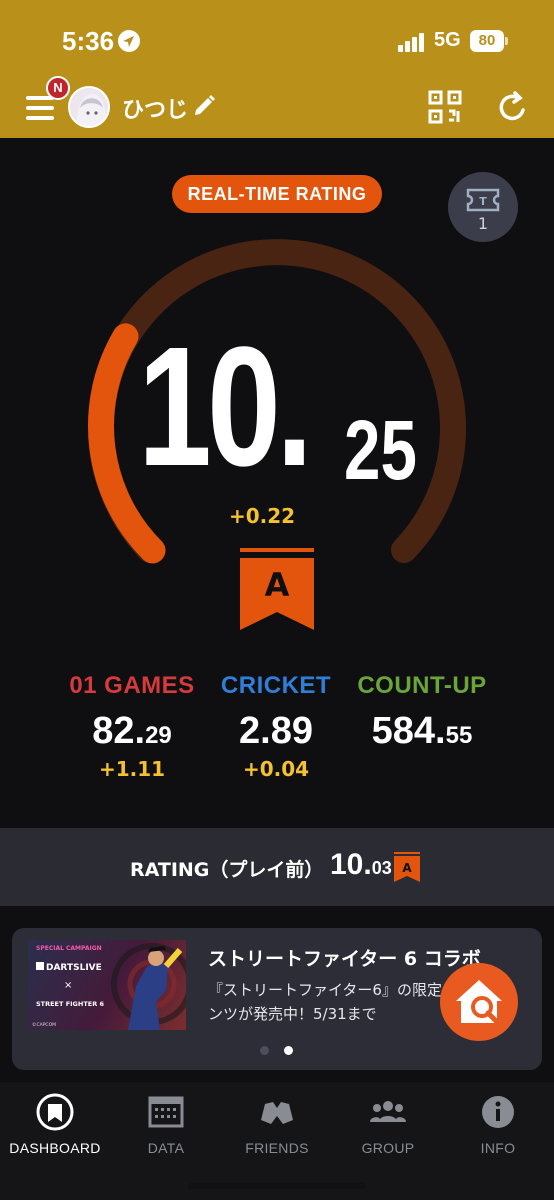  What do you see at coordinates (129, 41) in the screenshot?
I see `location-arrow-icon` at bounding box center [129, 41].